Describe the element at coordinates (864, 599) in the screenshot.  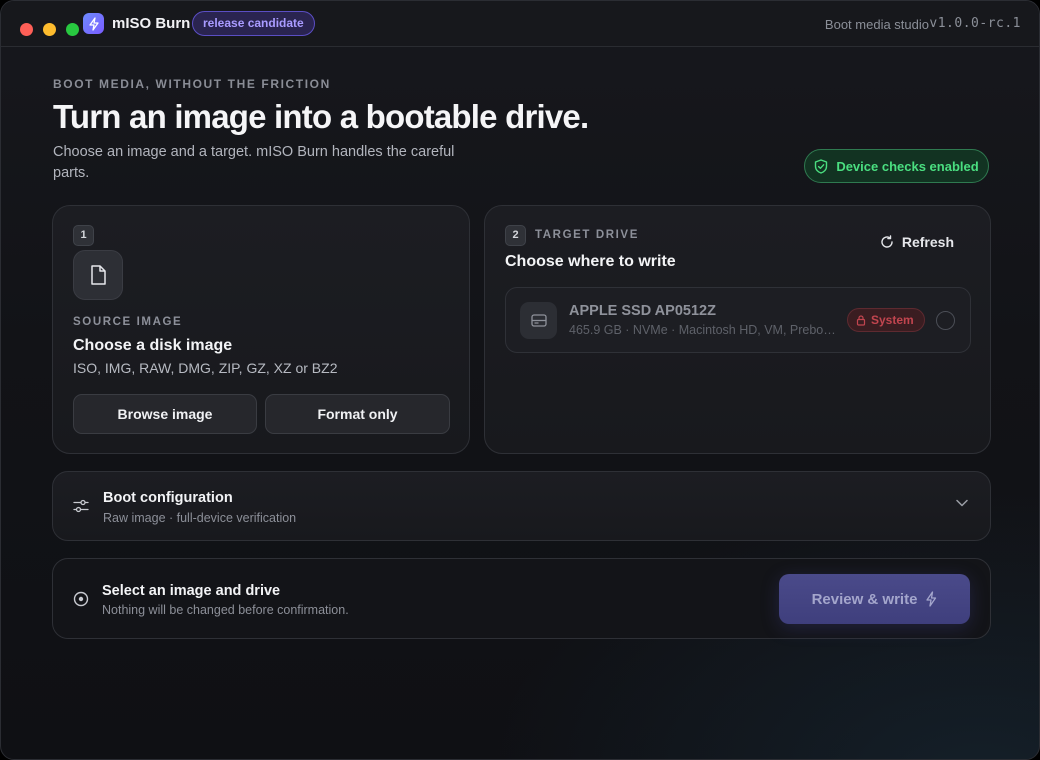
I see `review-write-label: Review & write` at that location.